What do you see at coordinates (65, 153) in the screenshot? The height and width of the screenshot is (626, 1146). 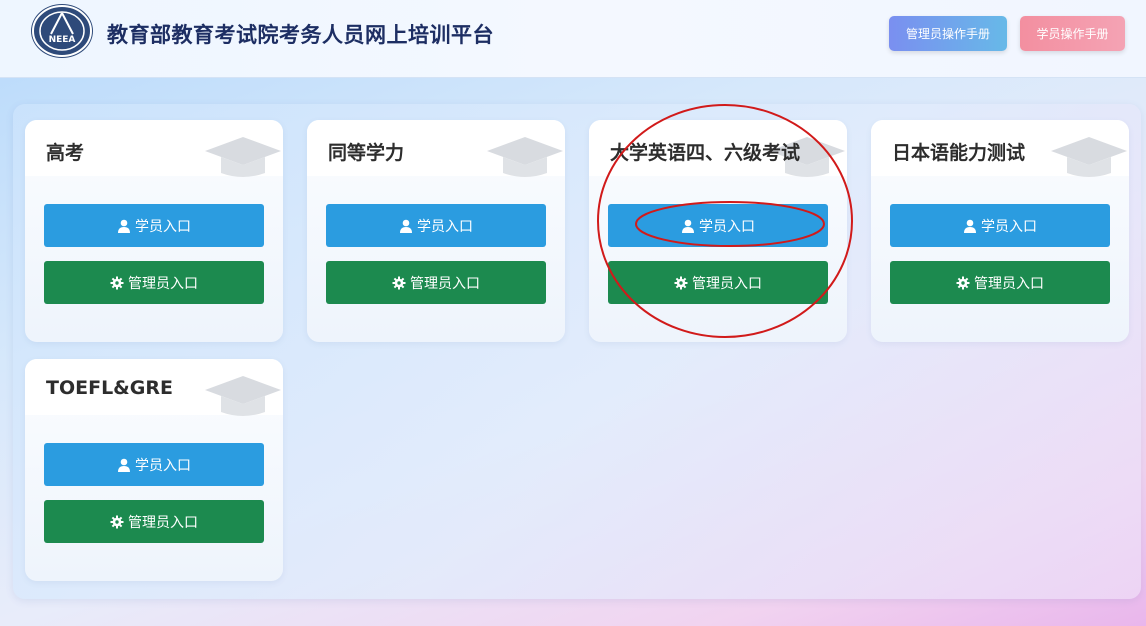 I see `card-title: 高考` at bounding box center [65, 153].